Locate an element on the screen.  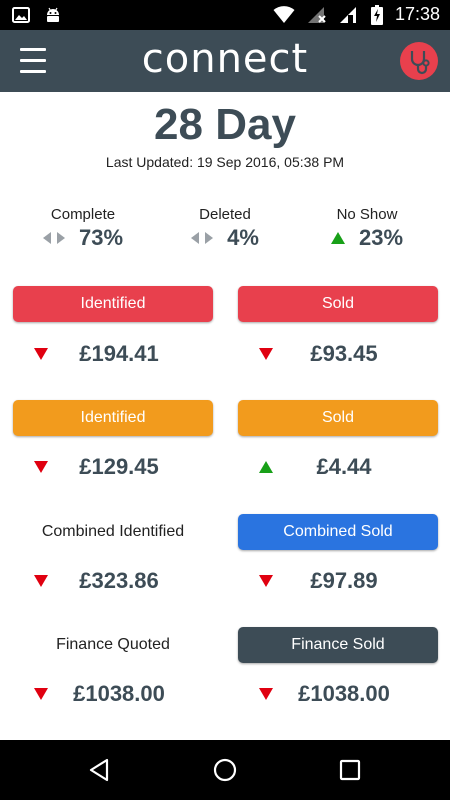
combined-sold-amount: £97.89 is located at coordinates (338, 581).